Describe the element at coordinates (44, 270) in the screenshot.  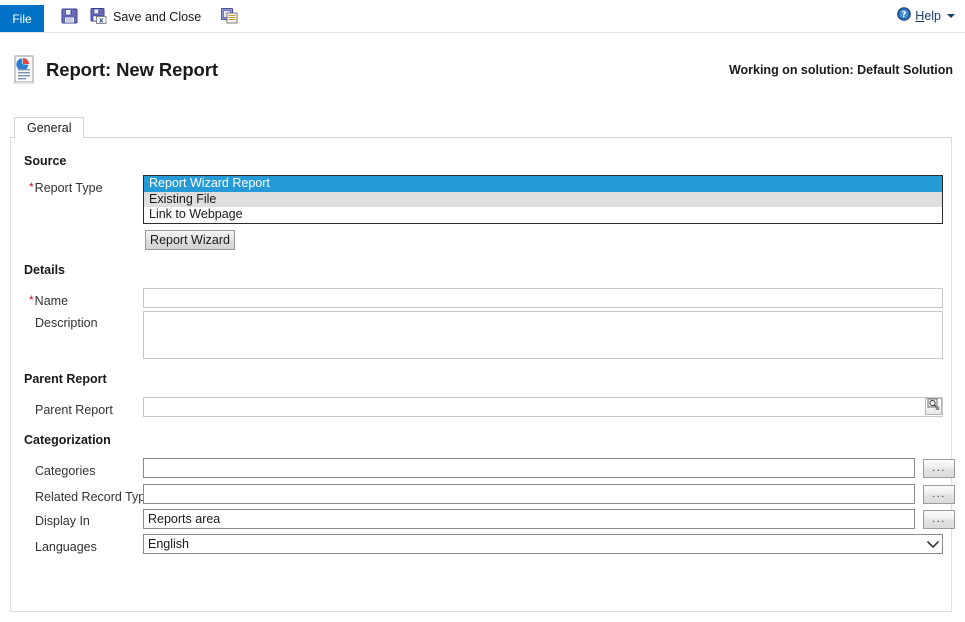
I see `section-heading-details: Details` at that location.